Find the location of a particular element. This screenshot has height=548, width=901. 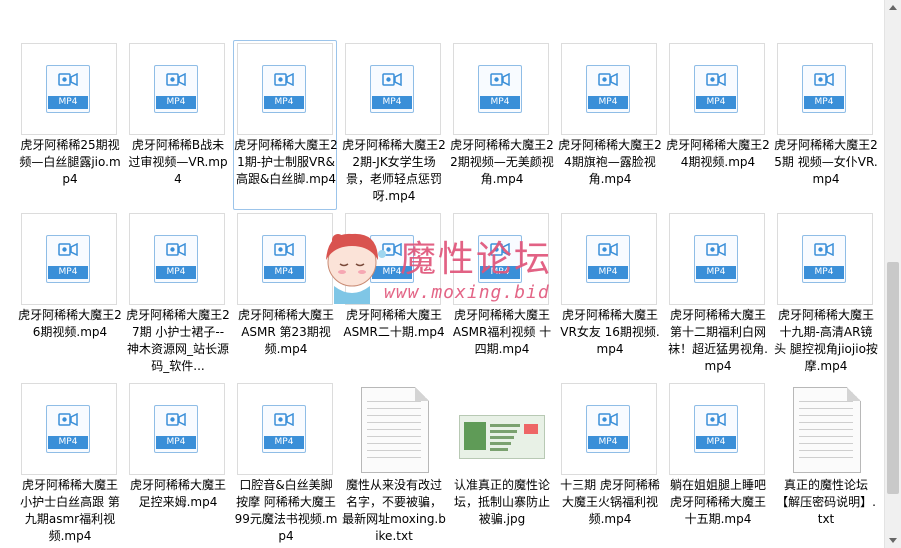

file-name: 虎牙阿稀稀大魔王足控来姆.mp4 is located at coordinates (177, 493).